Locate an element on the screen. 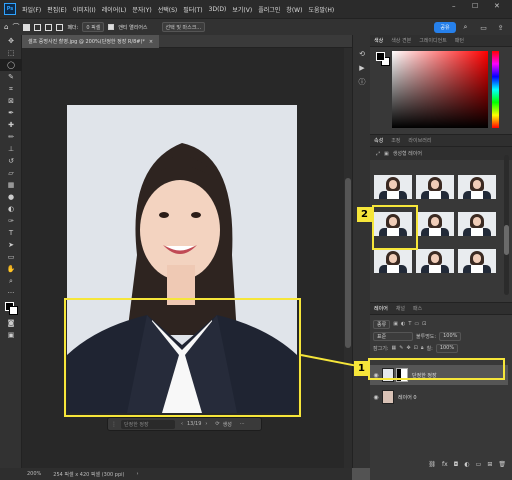 The width and height of the screenshot is (512, 480). eraser-icon: ▱ is located at coordinates (11, 173).